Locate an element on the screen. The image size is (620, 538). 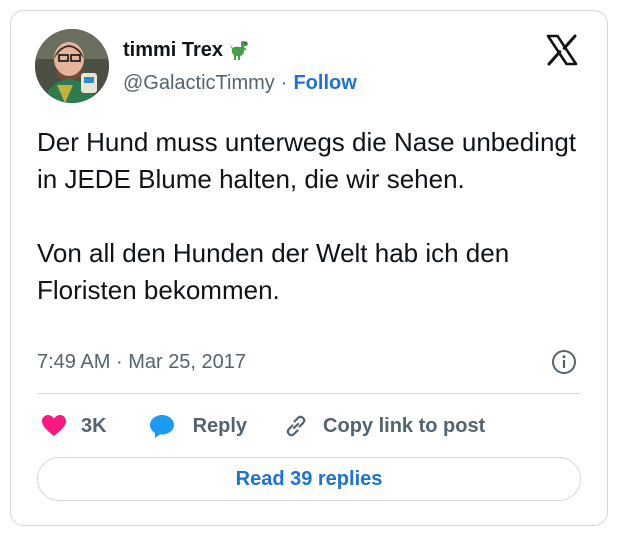
copy-link-button: Copy link to post is located at coordinates (384, 426).